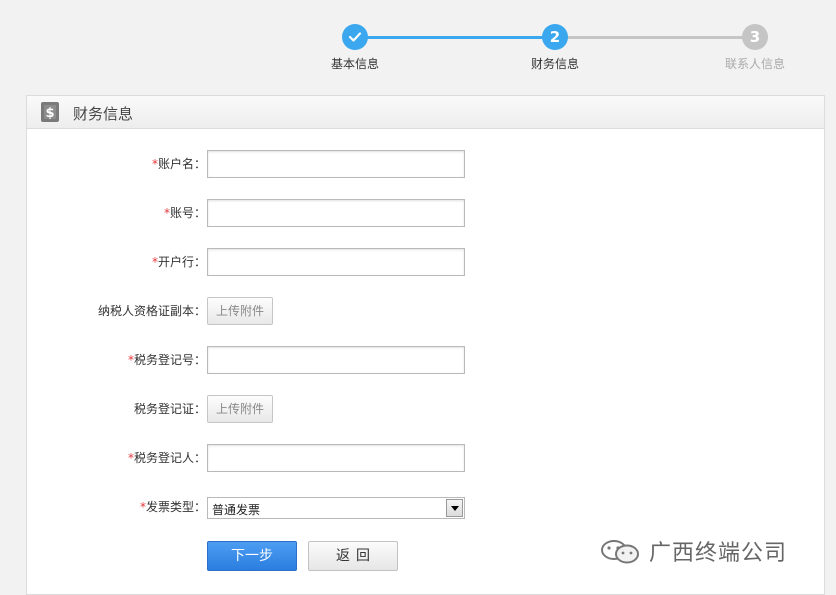 This screenshot has width=836, height=595. What do you see at coordinates (336, 262) in the screenshot?
I see `bank-input` at bounding box center [336, 262].